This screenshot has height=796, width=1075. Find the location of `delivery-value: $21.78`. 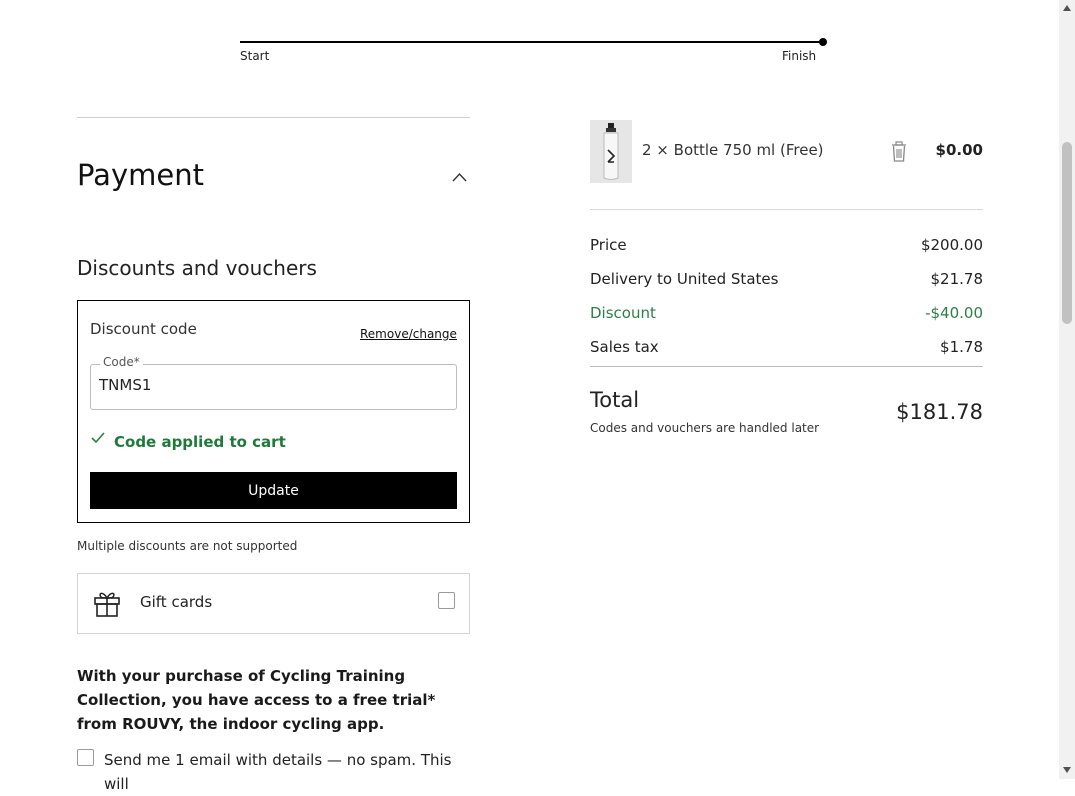

delivery-value: $21.78 is located at coordinates (957, 279).